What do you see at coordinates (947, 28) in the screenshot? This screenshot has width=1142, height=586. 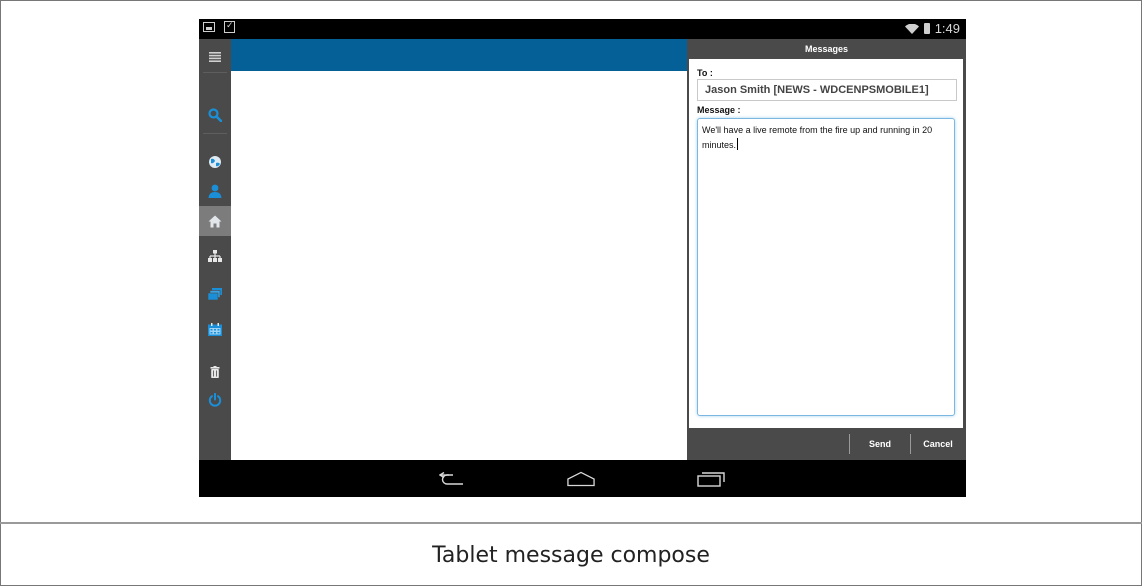 I see `status-time: 1:49` at bounding box center [947, 28].